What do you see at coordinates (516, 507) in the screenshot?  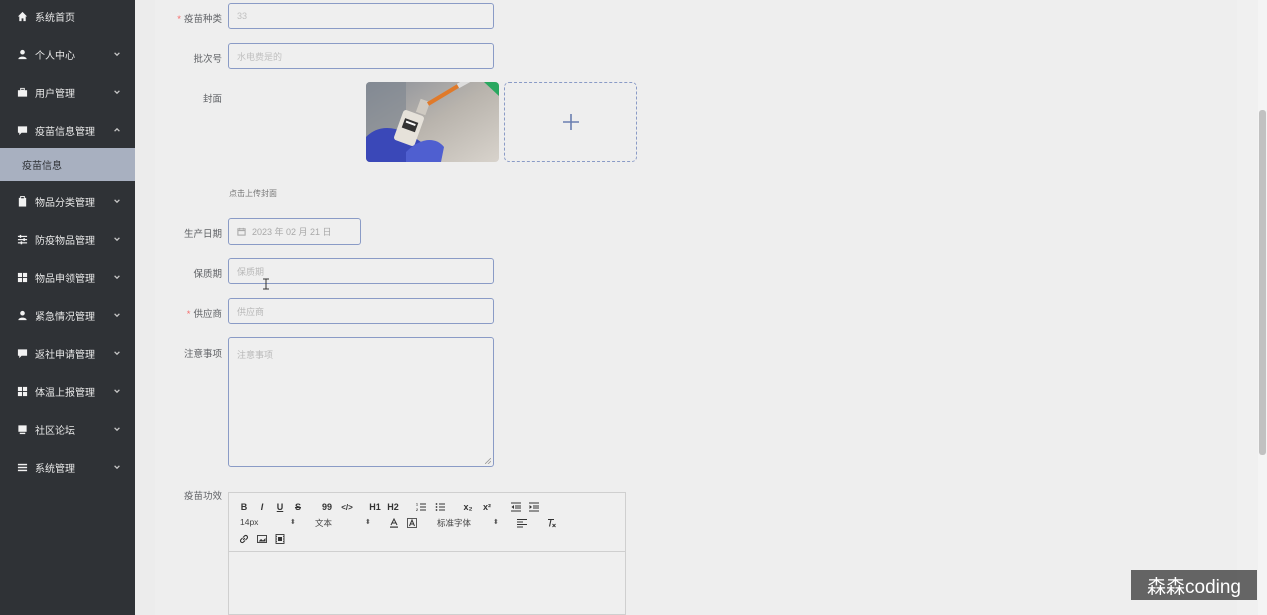 I see `outdent-button` at bounding box center [516, 507].